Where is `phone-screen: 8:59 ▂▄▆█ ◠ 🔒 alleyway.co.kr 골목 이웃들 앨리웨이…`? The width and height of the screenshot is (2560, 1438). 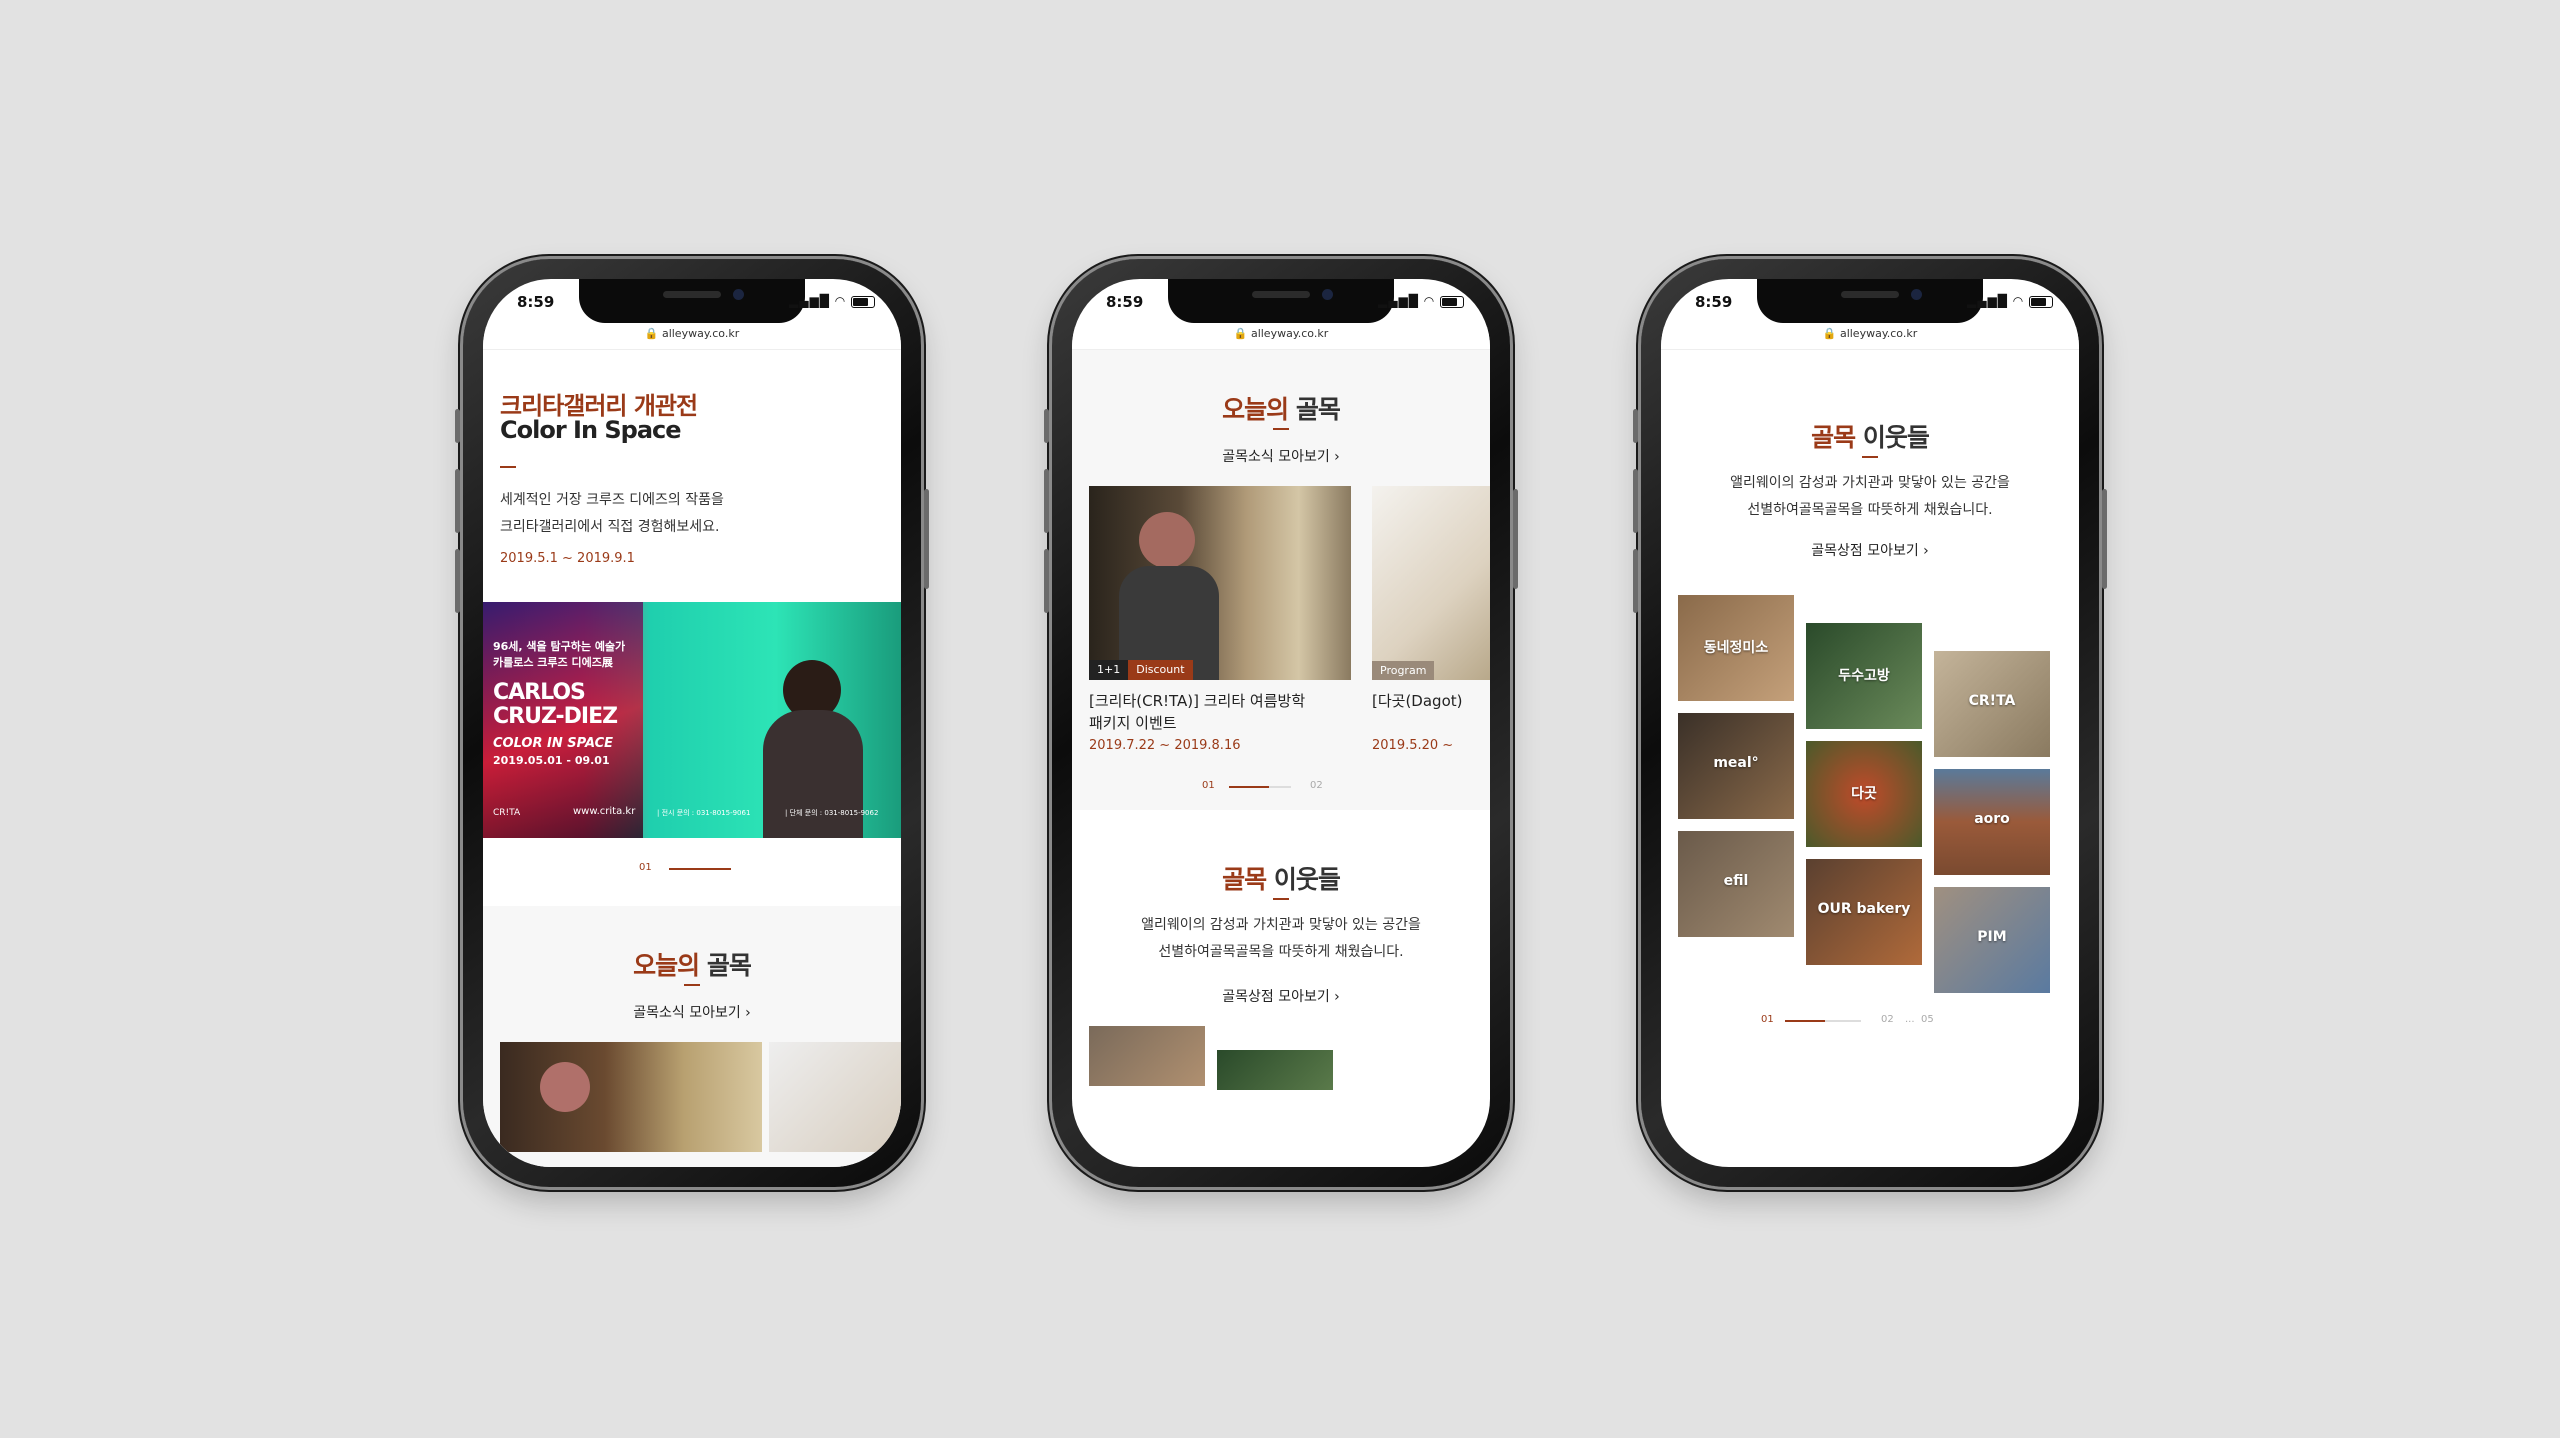 phone-screen: 8:59 ▂▄▆█ ◠ 🔒 alleyway.co.kr 골목 이웃들 앨리웨이… is located at coordinates (1870, 723).